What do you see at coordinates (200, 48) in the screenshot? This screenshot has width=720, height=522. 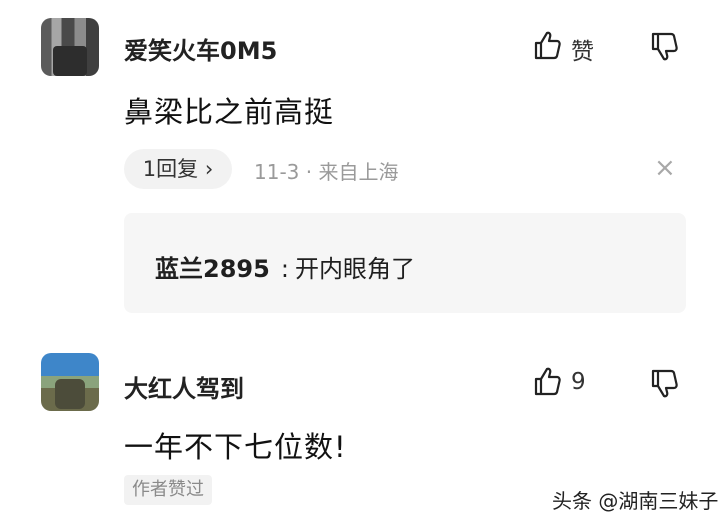 I see `username: 爱笑火车0M5` at bounding box center [200, 48].